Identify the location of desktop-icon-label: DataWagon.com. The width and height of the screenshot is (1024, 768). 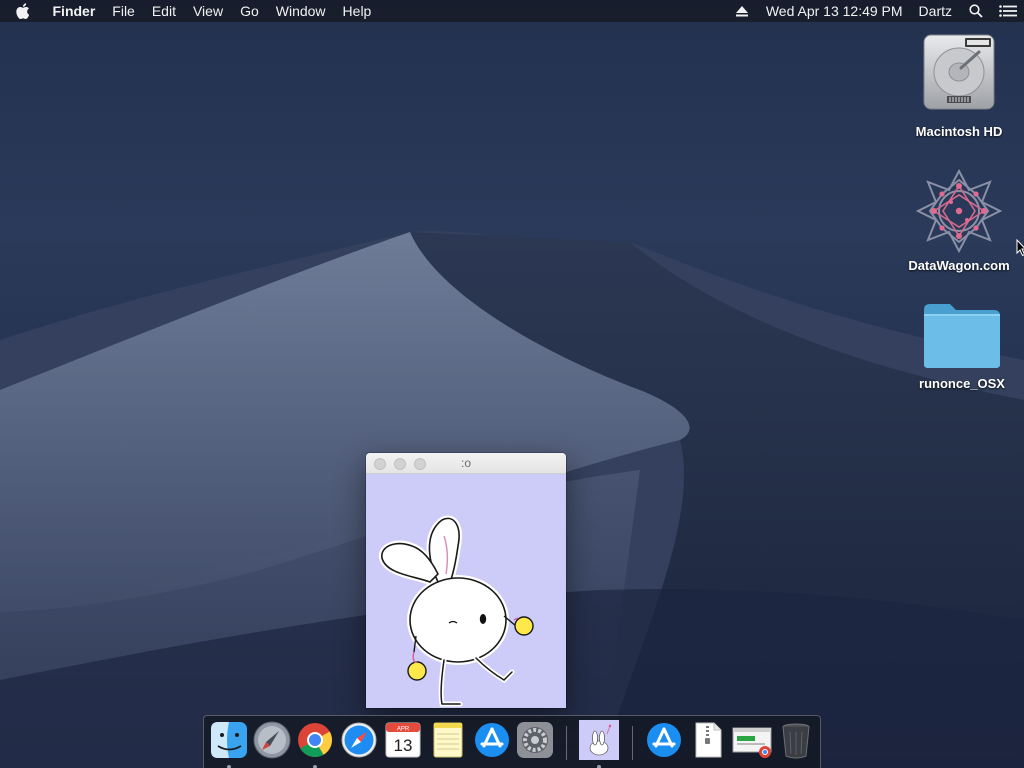
(959, 265).